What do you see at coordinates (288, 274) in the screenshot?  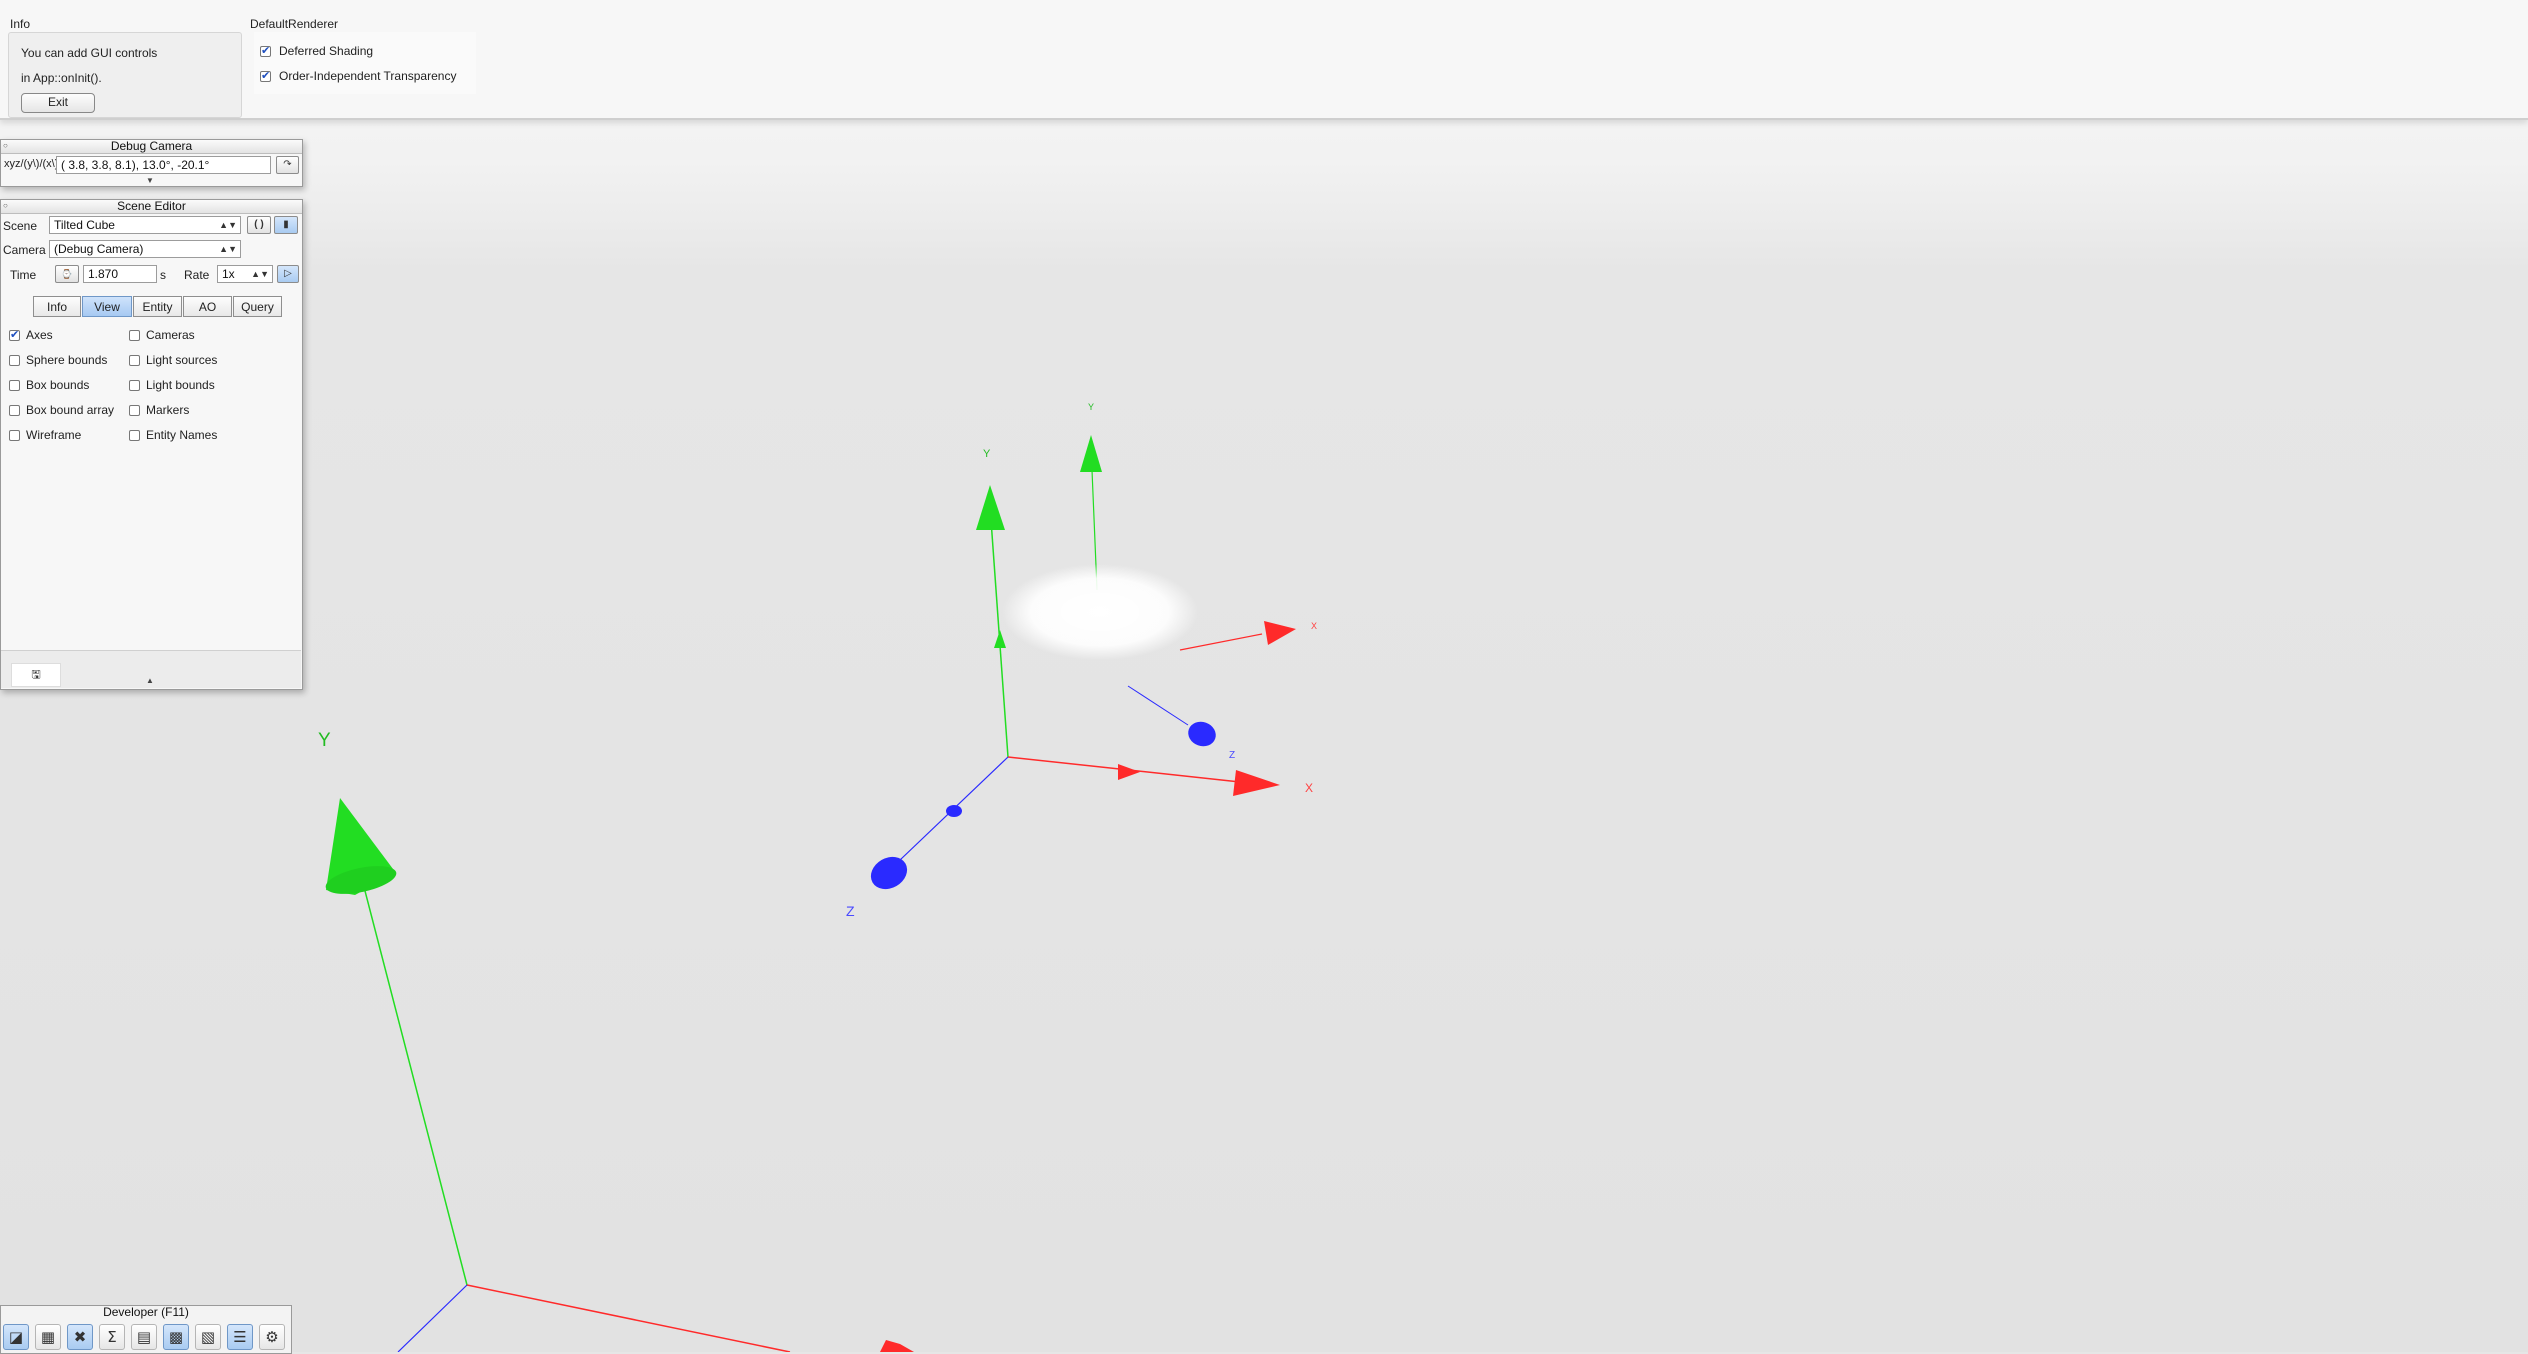 I see `play-icon: ▷` at bounding box center [288, 274].